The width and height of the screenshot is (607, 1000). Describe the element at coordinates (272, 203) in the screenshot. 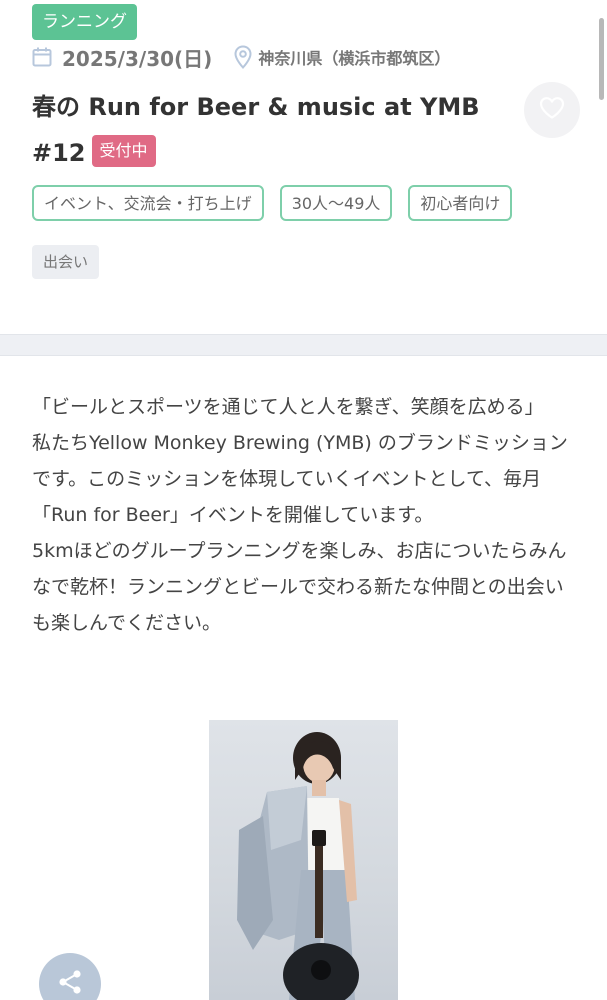

I see `tag-list: イベント、交流会・打ち上げ 30人〜49人 初心者向け` at that location.